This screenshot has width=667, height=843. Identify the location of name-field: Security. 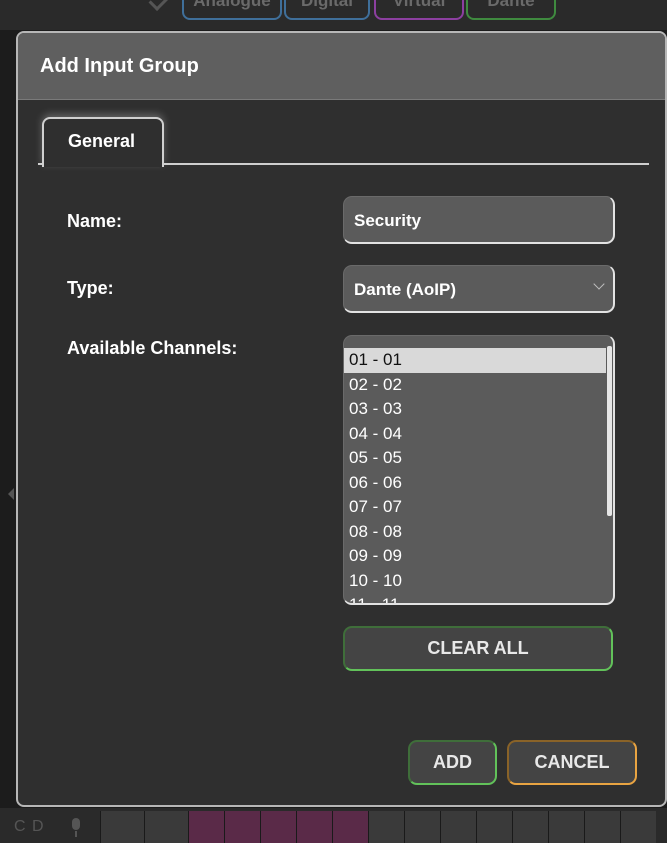
(479, 220).